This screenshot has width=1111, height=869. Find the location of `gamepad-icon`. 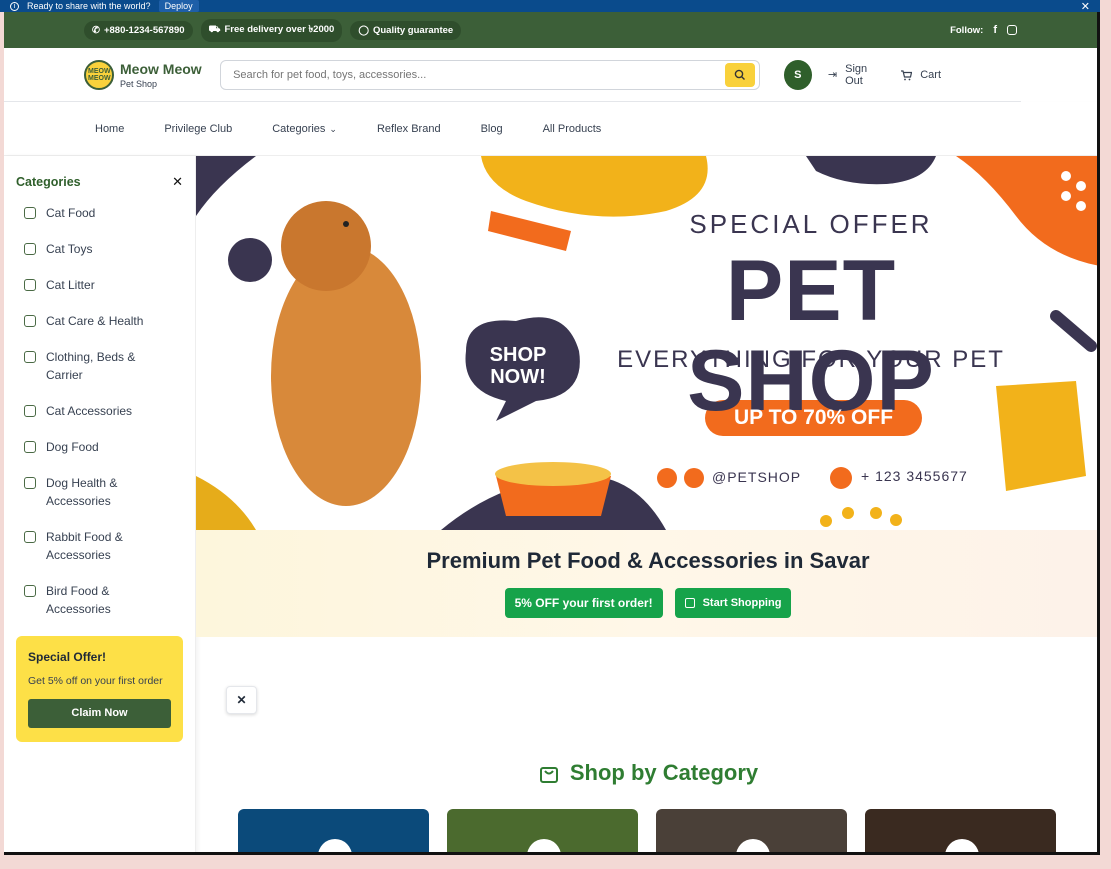

gamepad-icon is located at coordinates (30, 249).